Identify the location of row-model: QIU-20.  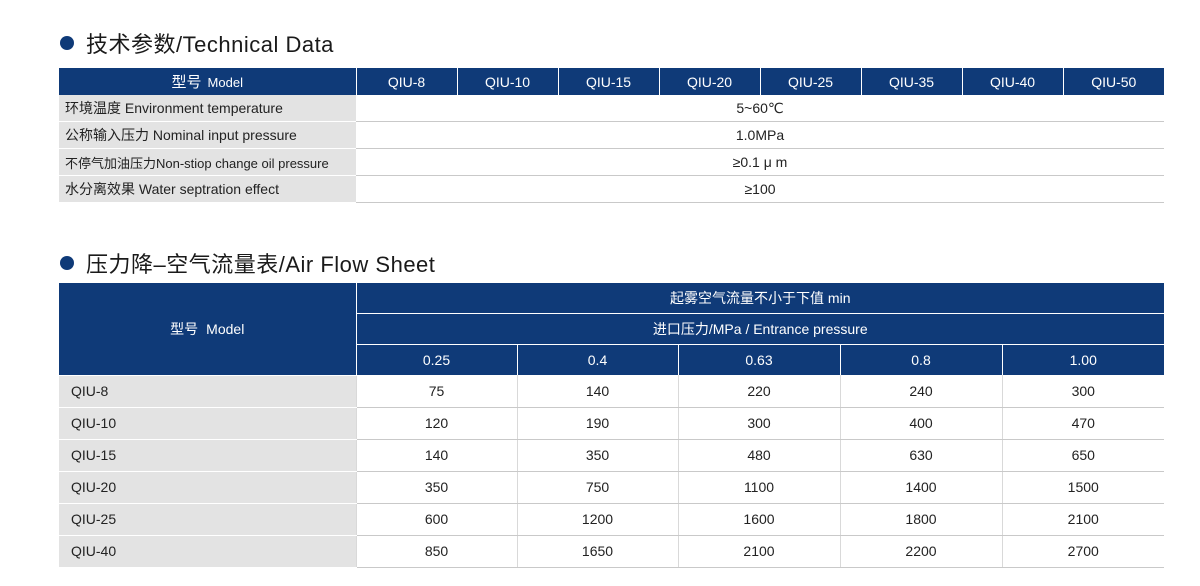
(207, 487).